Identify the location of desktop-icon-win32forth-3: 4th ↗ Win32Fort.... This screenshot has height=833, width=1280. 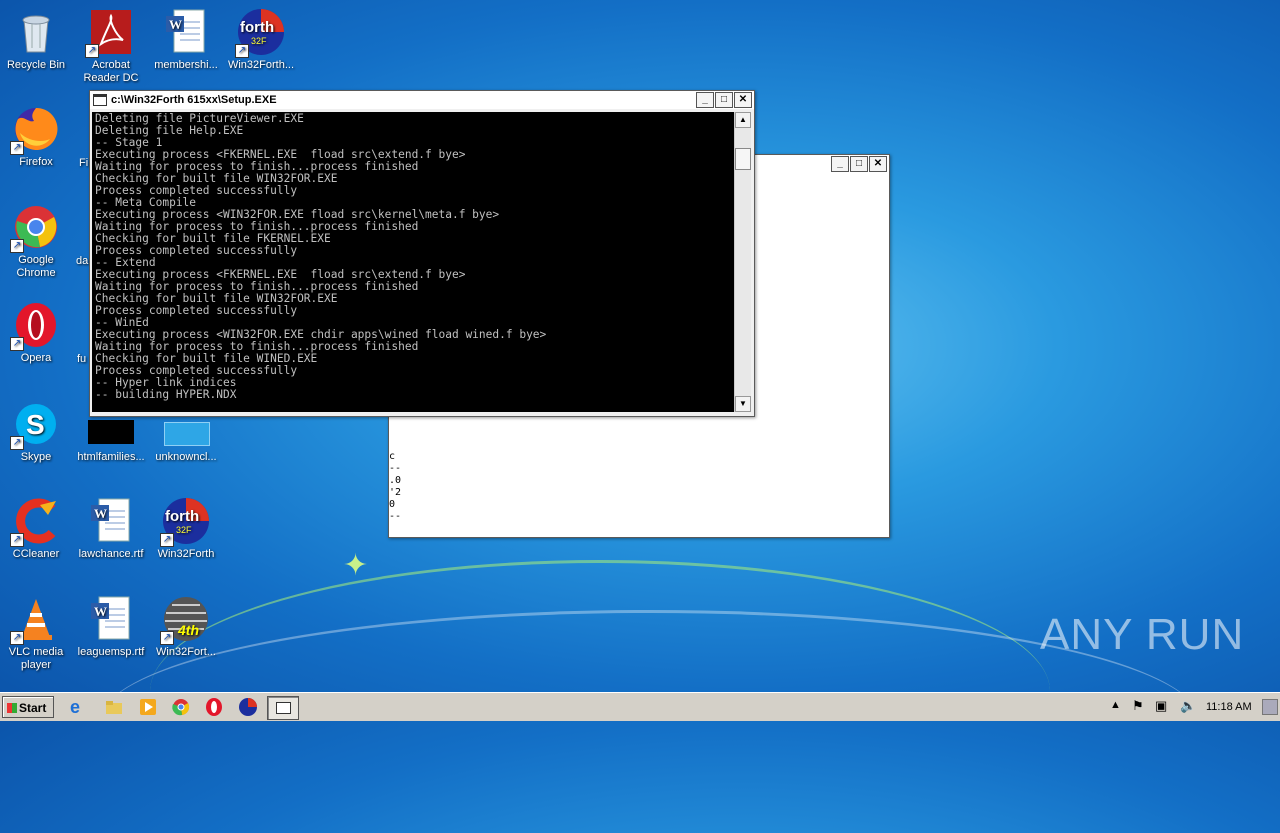
(186, 627).